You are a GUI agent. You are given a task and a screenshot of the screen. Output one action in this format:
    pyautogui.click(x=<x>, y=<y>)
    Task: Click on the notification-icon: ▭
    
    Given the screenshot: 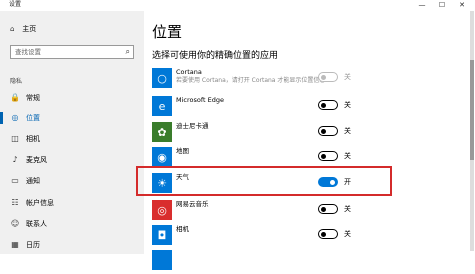 What is the action you would take?
    pyautogui.click(x=15, y=180)
    